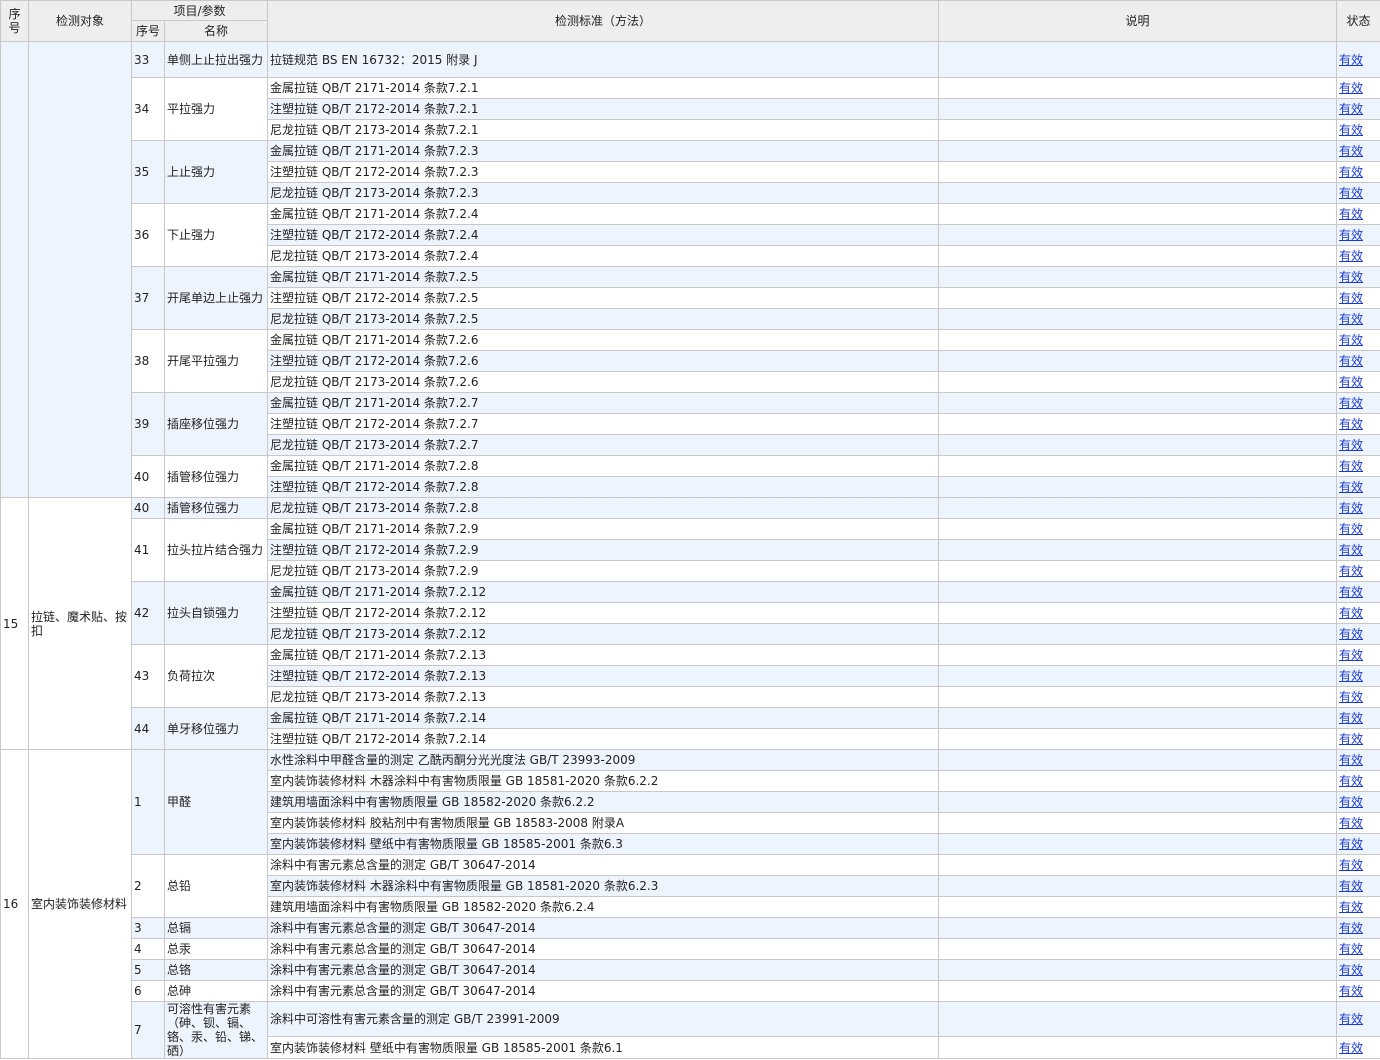 This screenshot has width=1380, height=1060. I want to click on standard-cell: 金属拉链 QB/T 2171-2014 条款7.2.5, so click(603, 277).